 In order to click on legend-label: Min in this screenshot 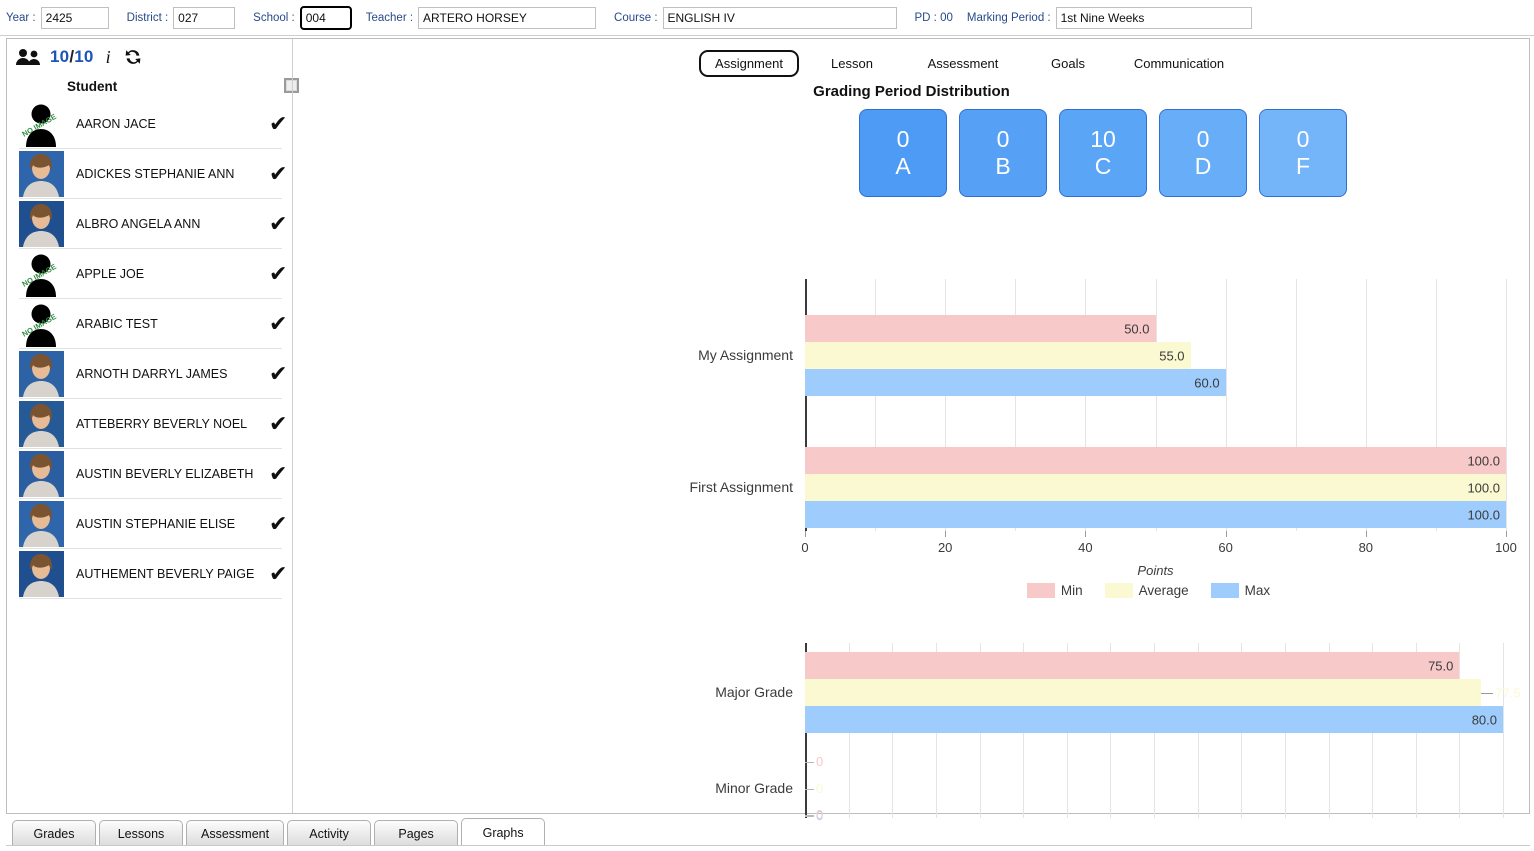, I will do `click(1071, 590)`.